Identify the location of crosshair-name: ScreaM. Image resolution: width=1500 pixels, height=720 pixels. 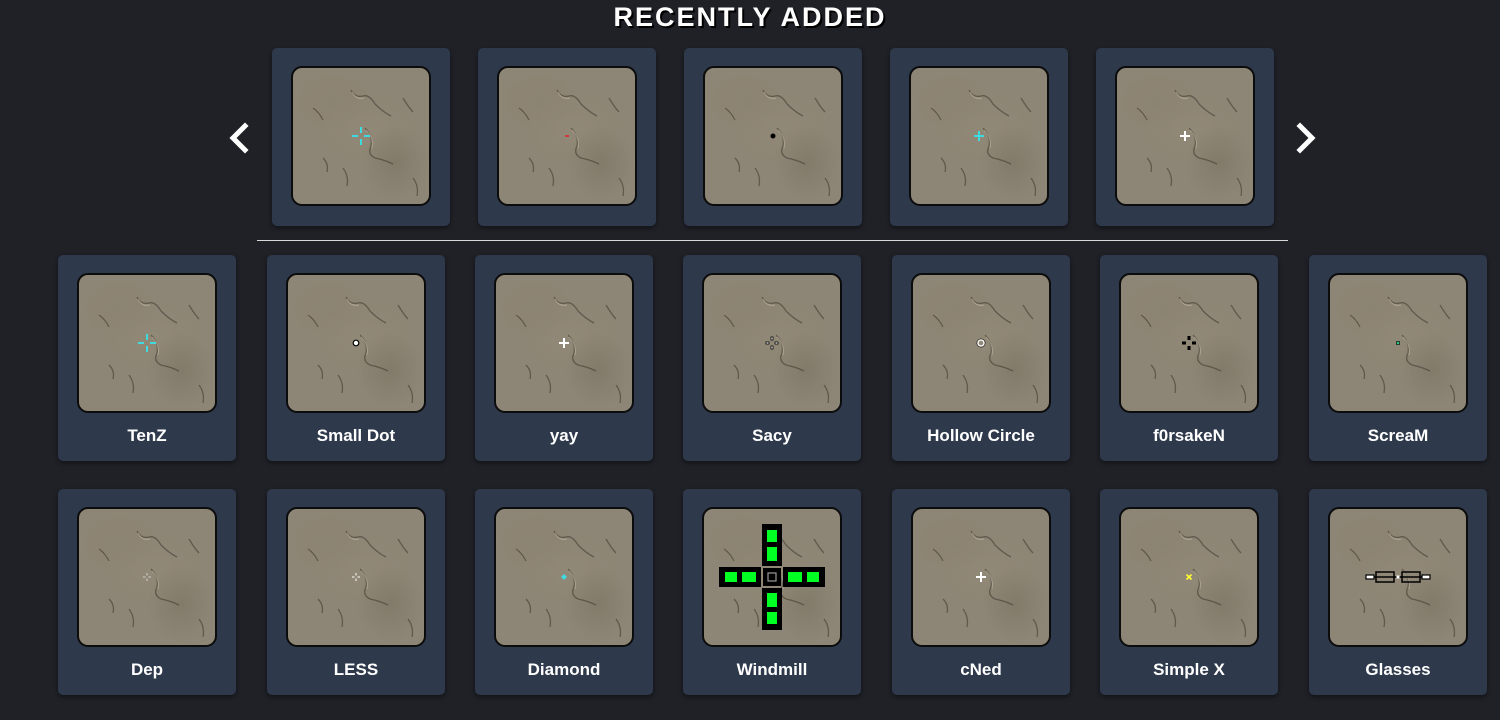
(1398, 435).